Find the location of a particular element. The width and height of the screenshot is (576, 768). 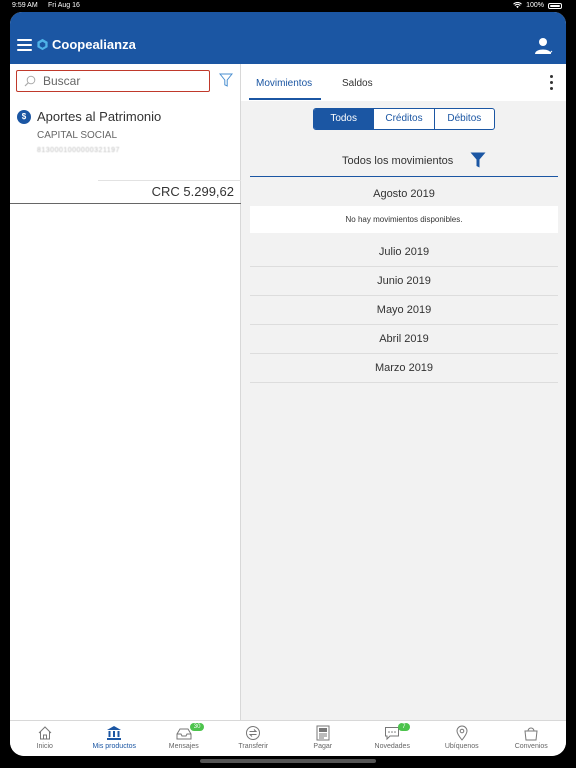

segment-debitos: Débitos is located at coordinates (463, 119).